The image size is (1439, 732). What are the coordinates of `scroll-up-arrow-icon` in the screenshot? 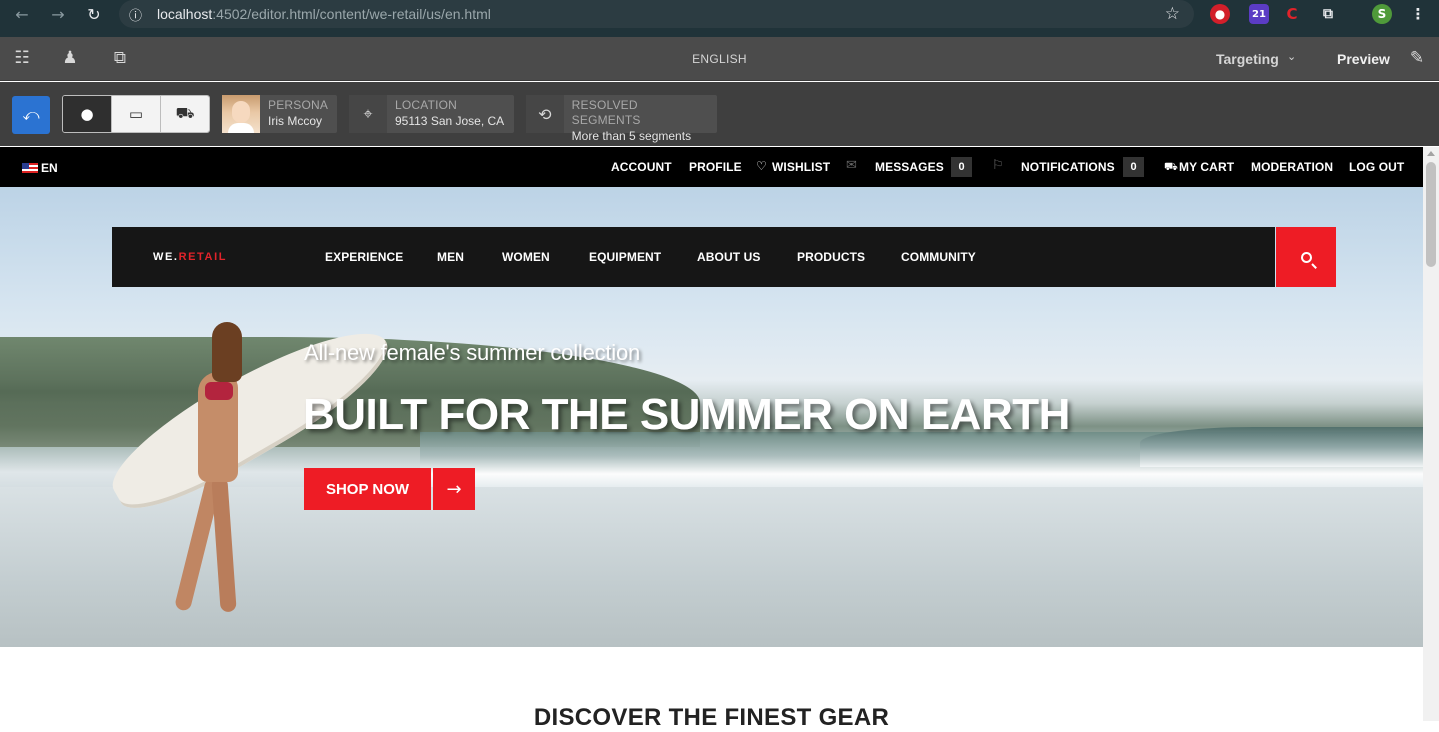 It's located at (1431, 153).